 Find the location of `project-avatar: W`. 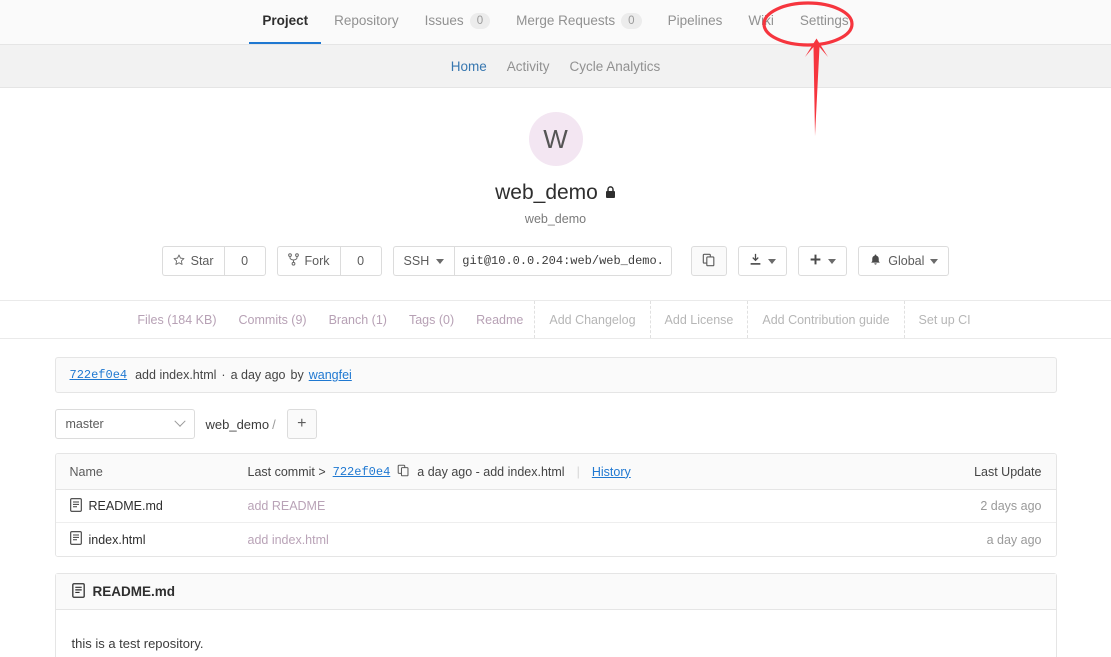

project-avatar: W is located at coordinates (555, 139).